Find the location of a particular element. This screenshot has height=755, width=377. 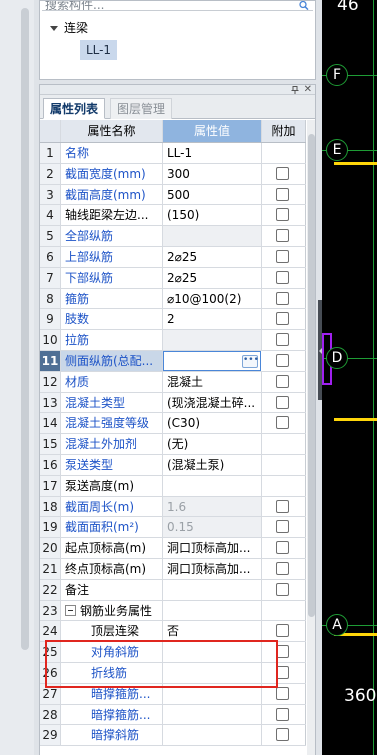

row-number: 23 is located at coordinates (50, 610).